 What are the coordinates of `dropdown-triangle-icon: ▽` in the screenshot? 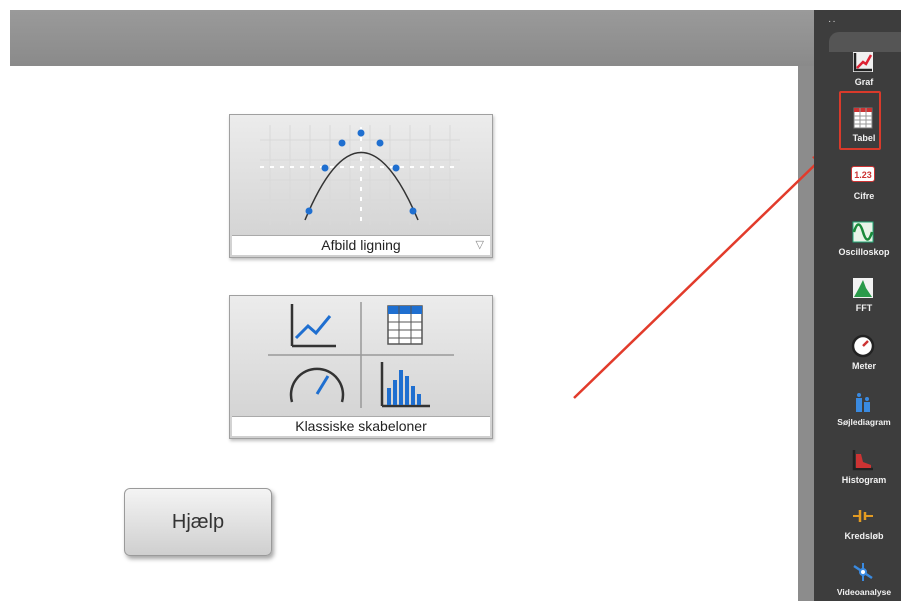 It's located at (480, 245).